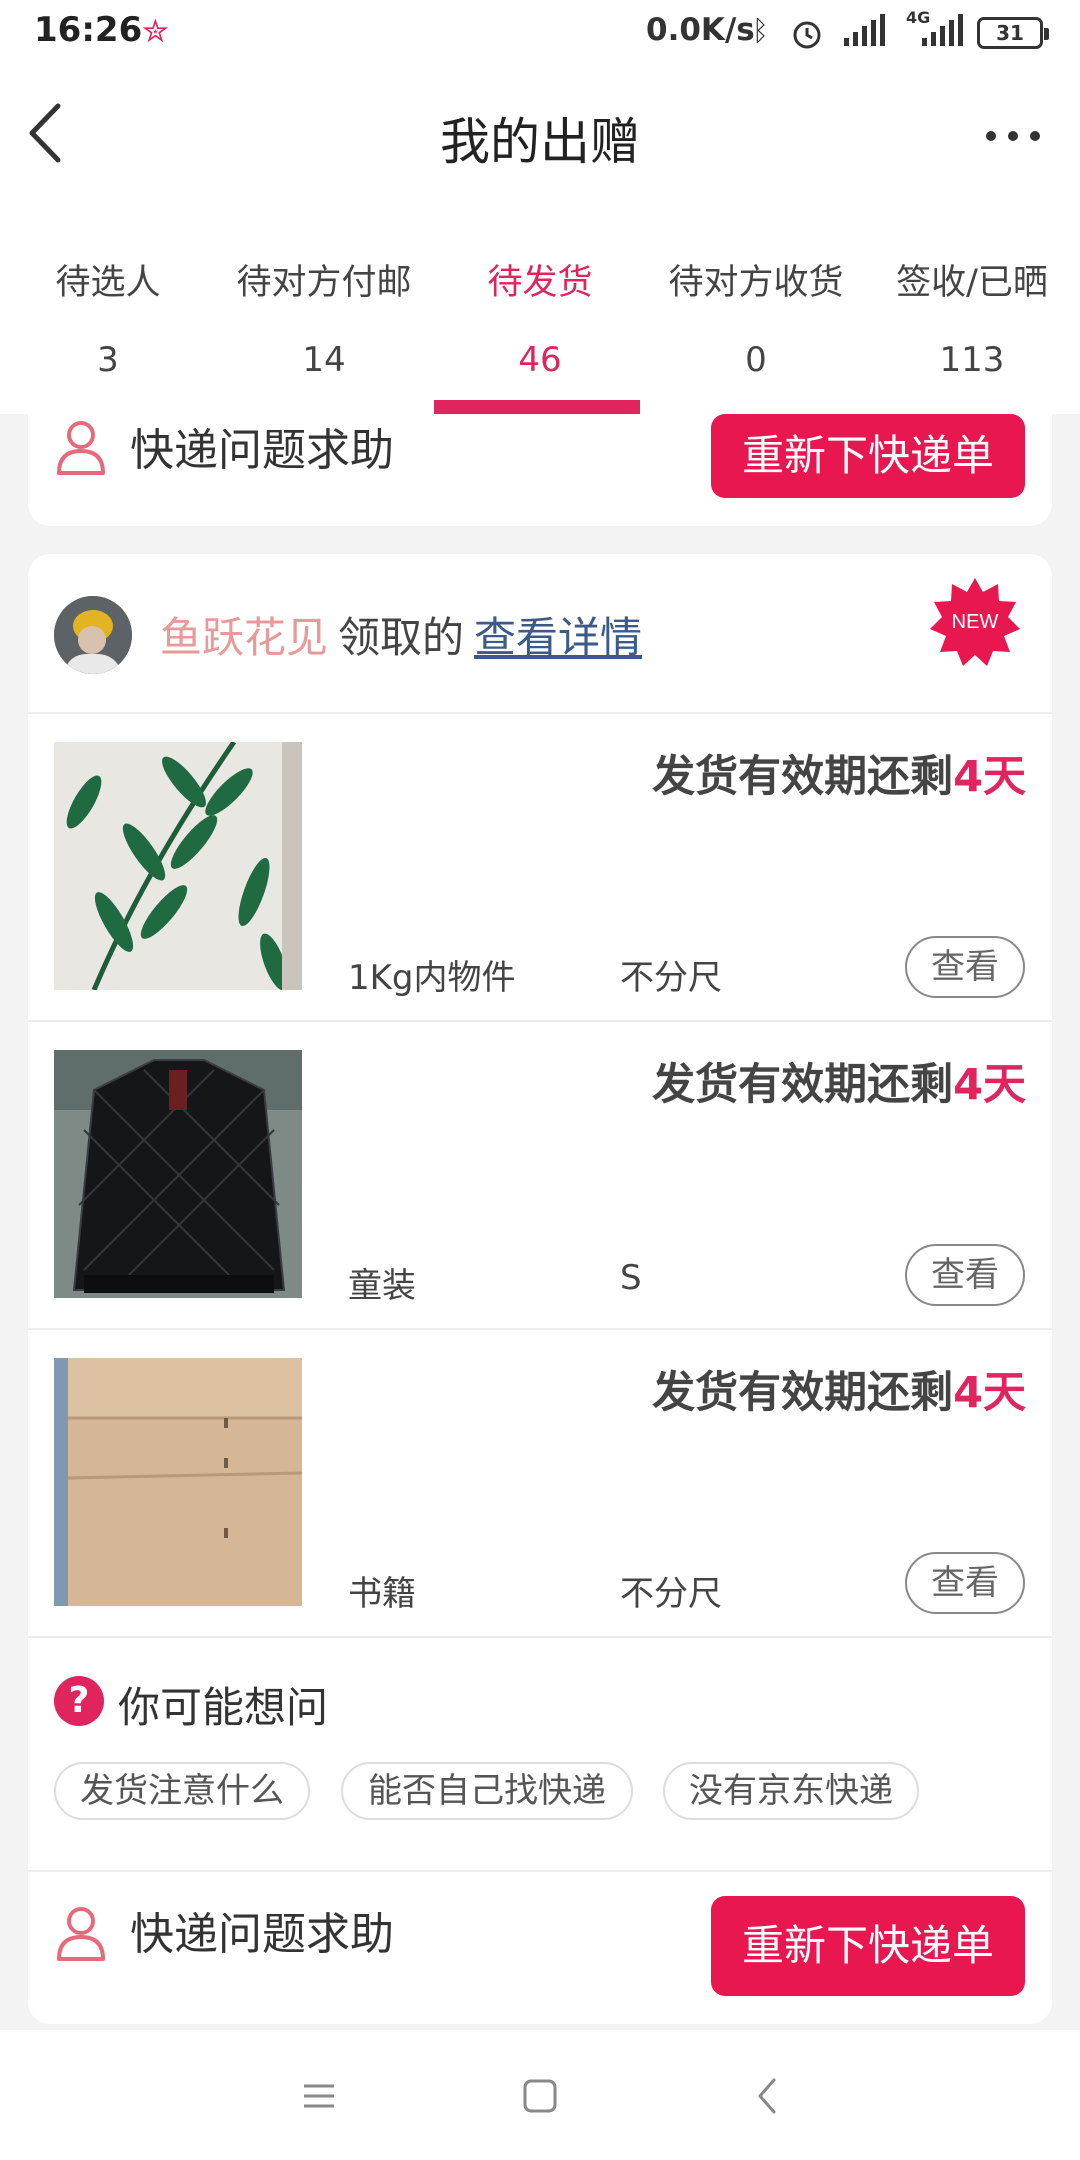 This screenshot has height=2160, width=1080. Describe the element at coordinates (382, 1286) in the screenshot. I see `item-category: 童装` at that location.